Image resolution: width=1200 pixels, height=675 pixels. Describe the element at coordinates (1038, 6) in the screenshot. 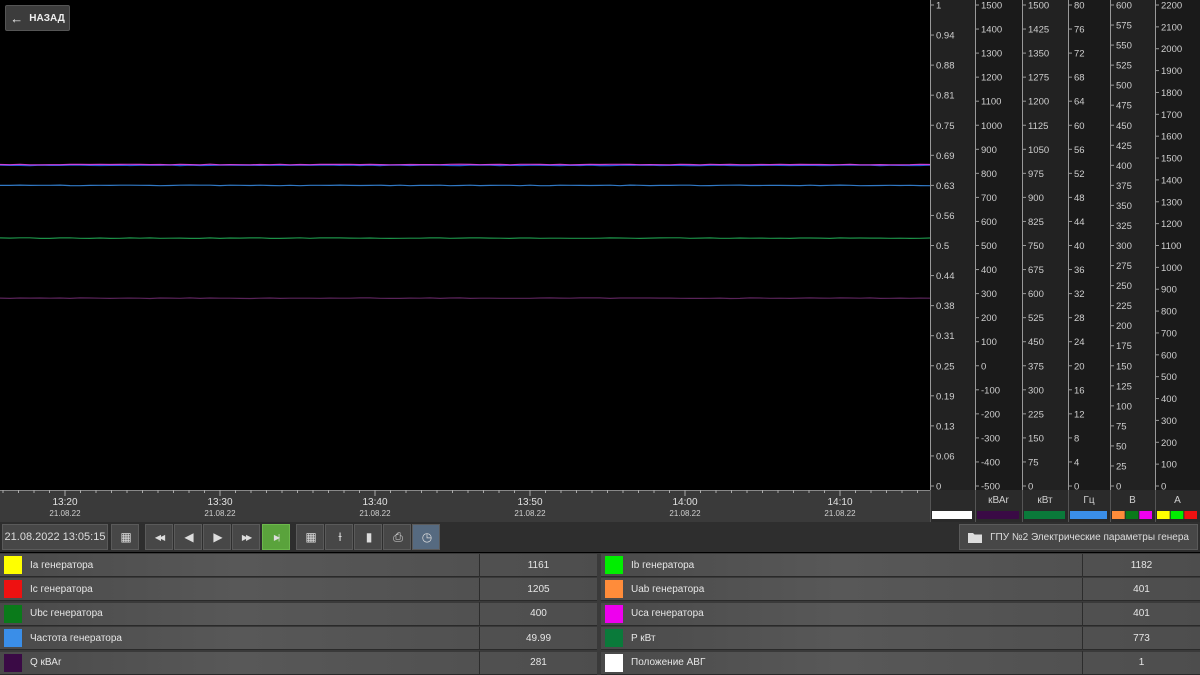

I see `axis-tick-label: 1500` at that location.